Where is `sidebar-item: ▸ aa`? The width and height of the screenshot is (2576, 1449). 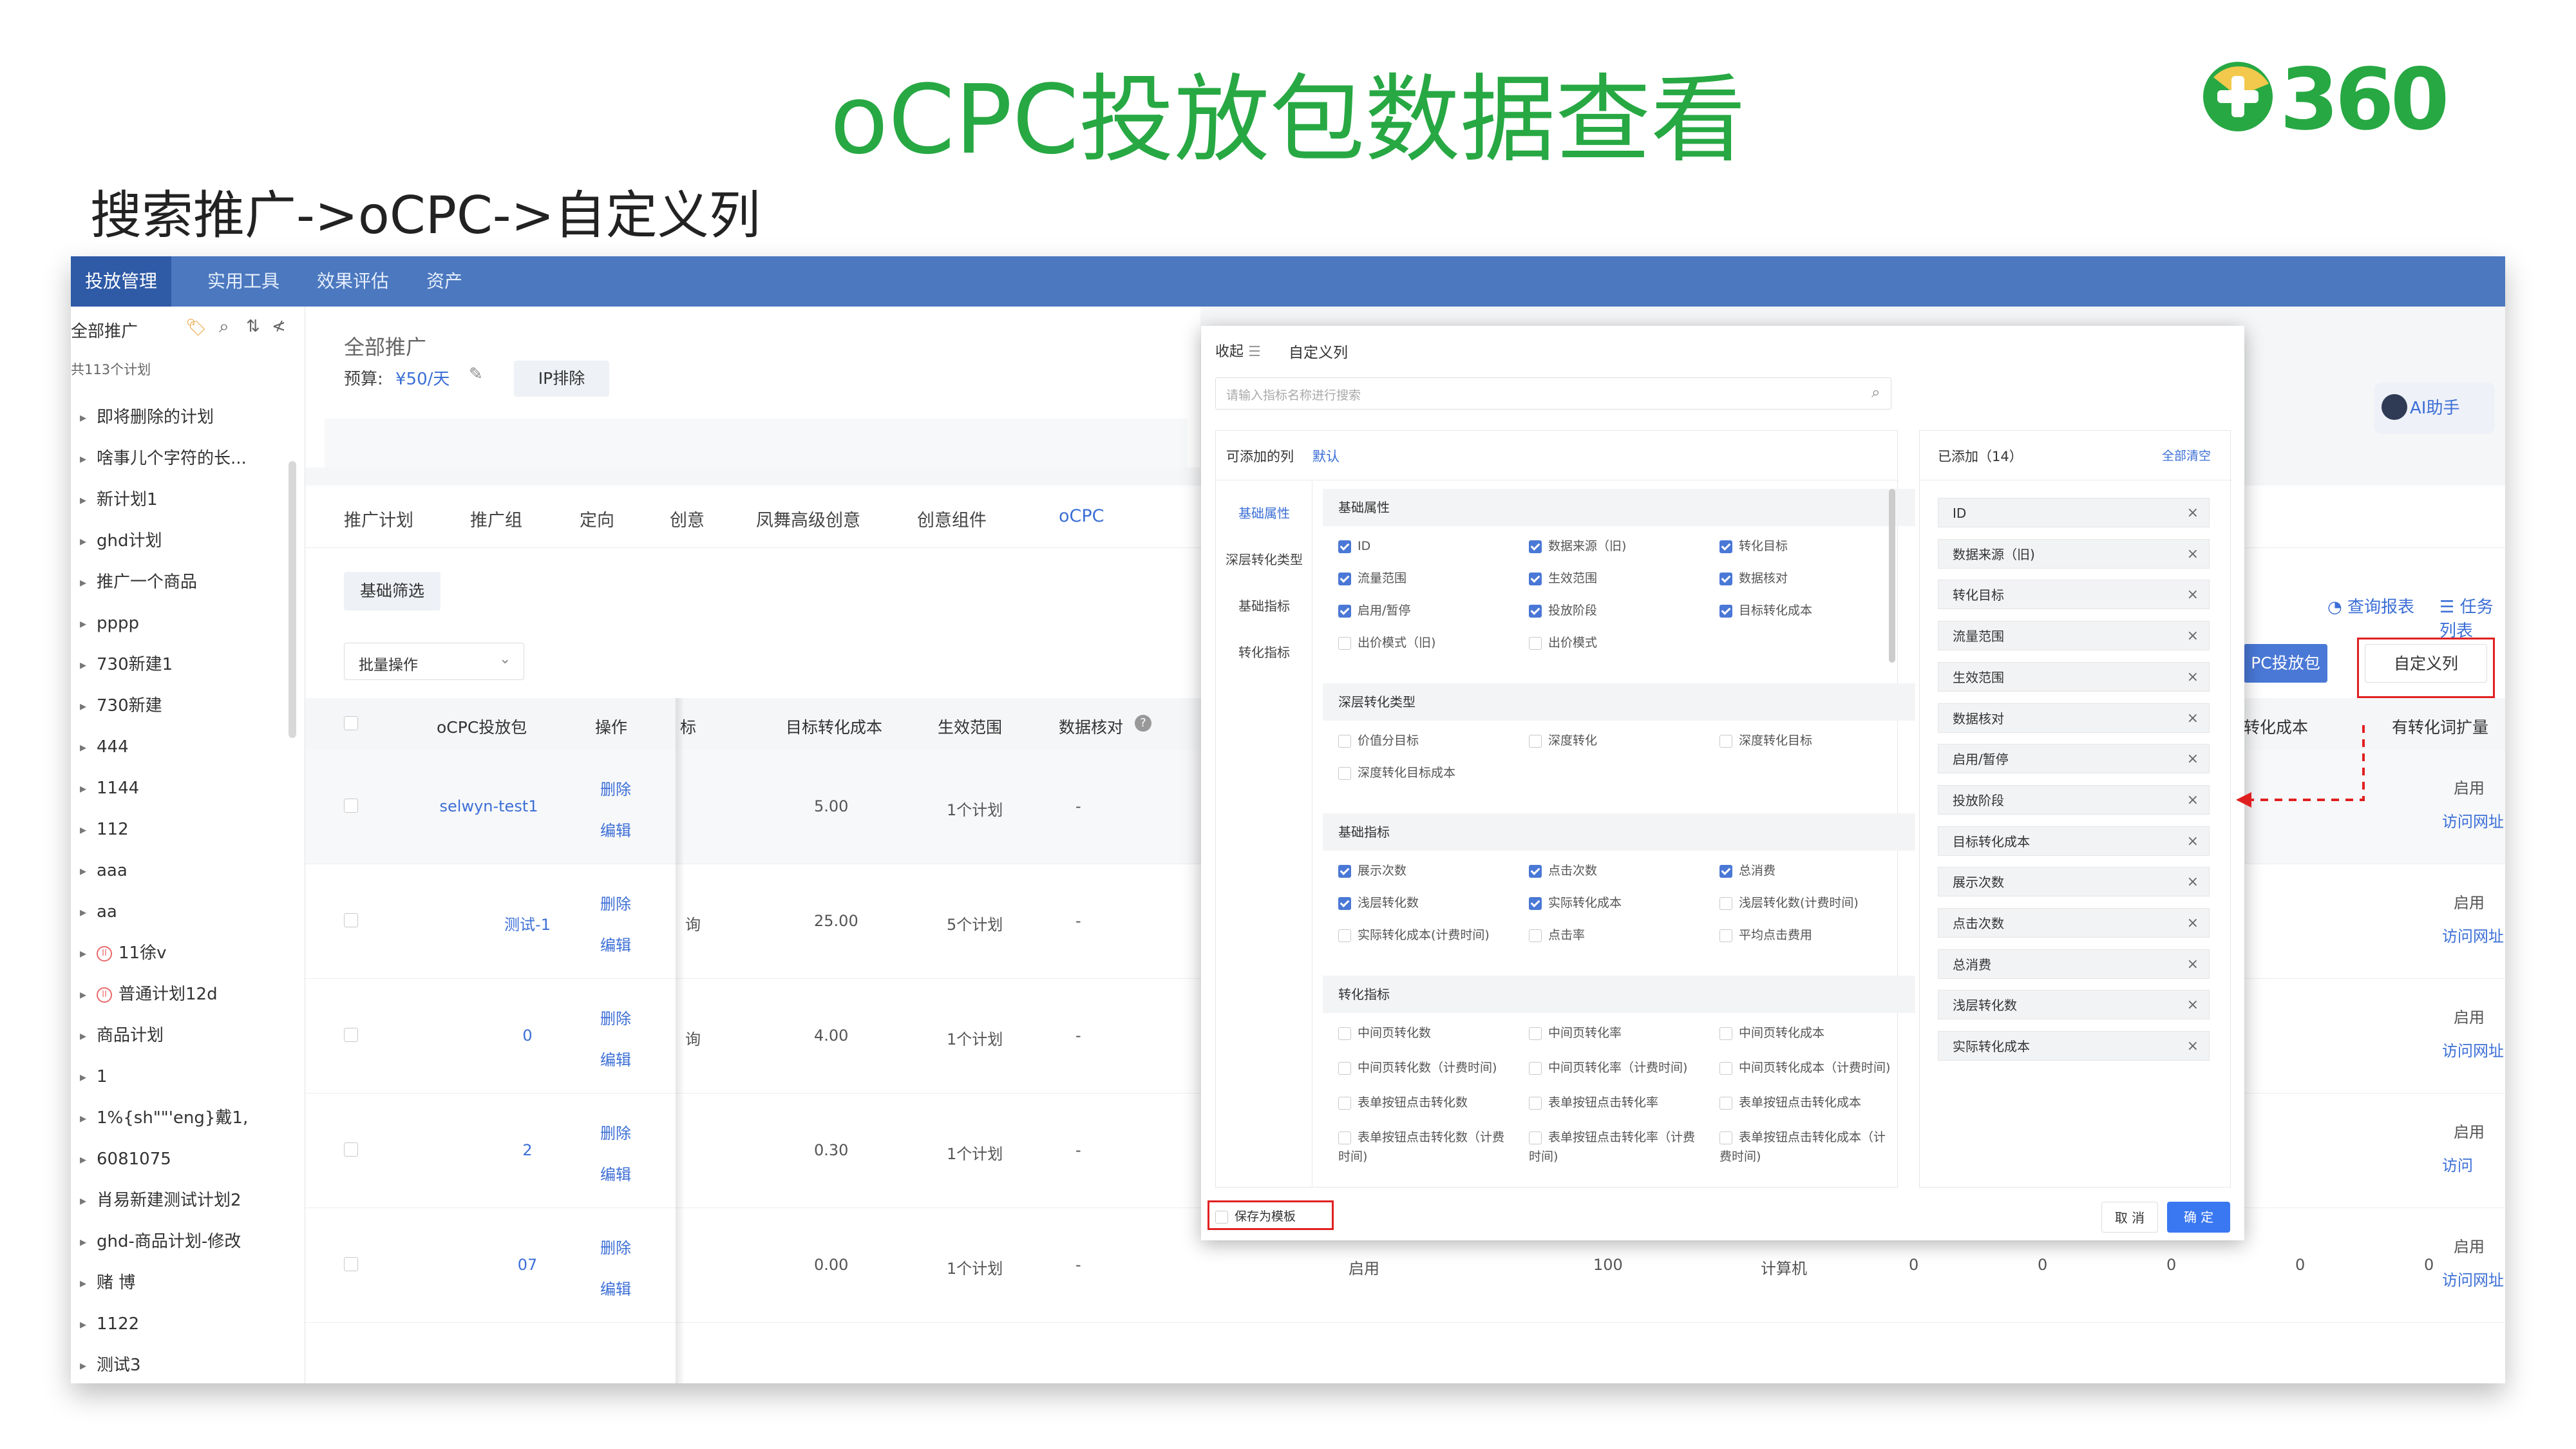
sidebar-item: ▸ aa is located at coordinates (181, 912).